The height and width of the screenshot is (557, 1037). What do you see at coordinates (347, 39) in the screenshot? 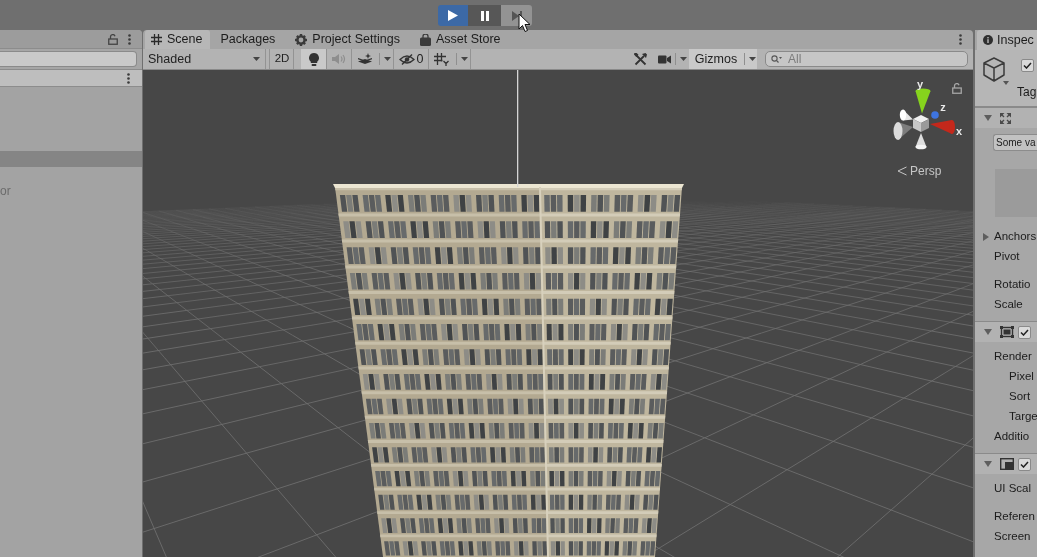
I see `tab: Project Settings` at bounding box center [347, 39].